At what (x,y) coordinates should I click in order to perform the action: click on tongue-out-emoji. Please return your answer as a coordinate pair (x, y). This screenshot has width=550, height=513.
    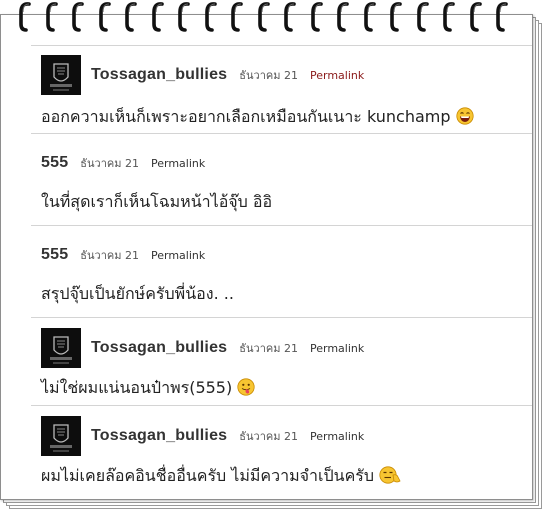
    Looking at the image, I should click on (246, 388).